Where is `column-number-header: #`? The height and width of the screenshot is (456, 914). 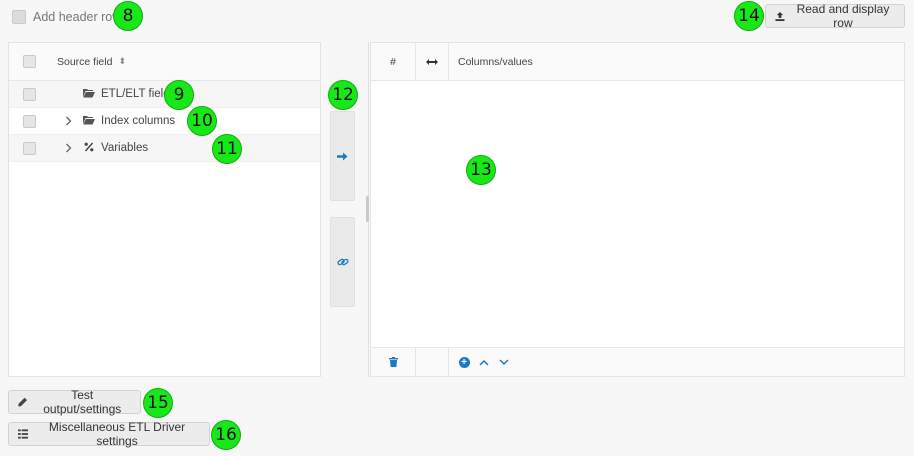
column-number-header: # is located at coordinates (393, 61).